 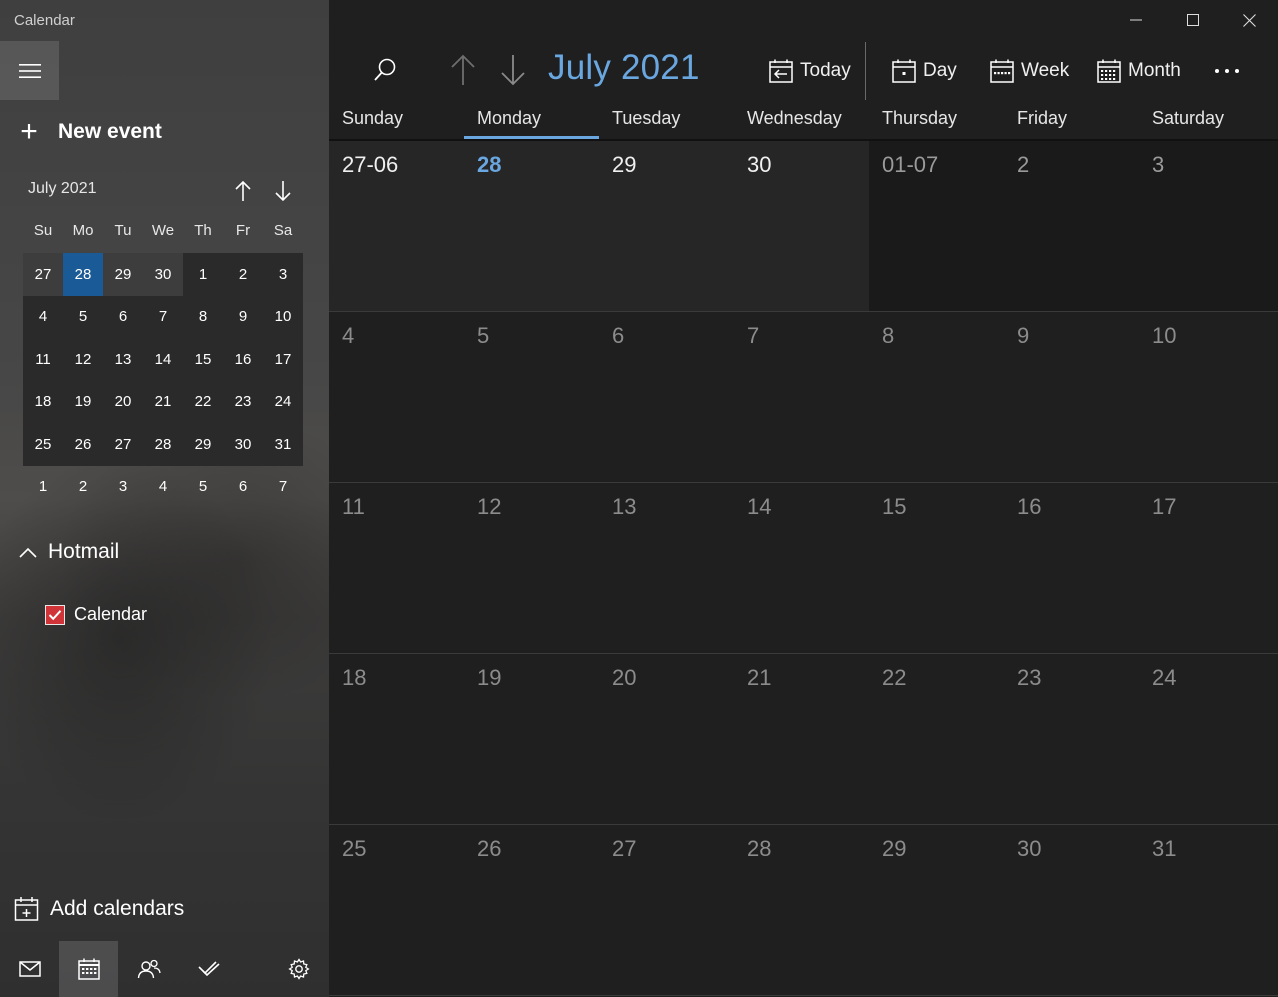 I want to click on mini-calendar-day: 8, so click(x=203, y=316).